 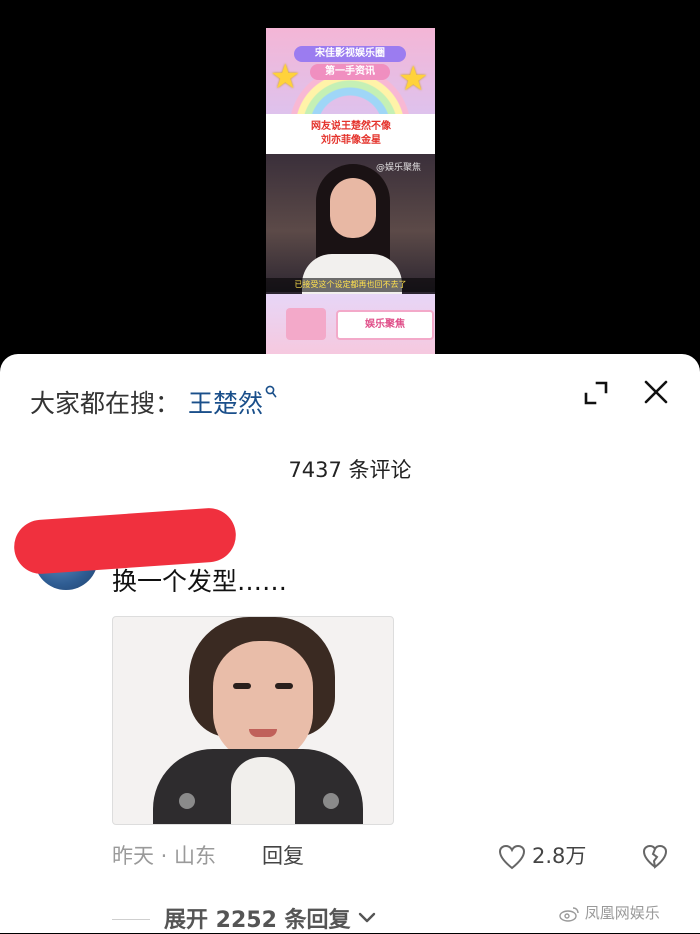 I want to click on trending-search-link: 王楚然, so click(x=225, y=402).